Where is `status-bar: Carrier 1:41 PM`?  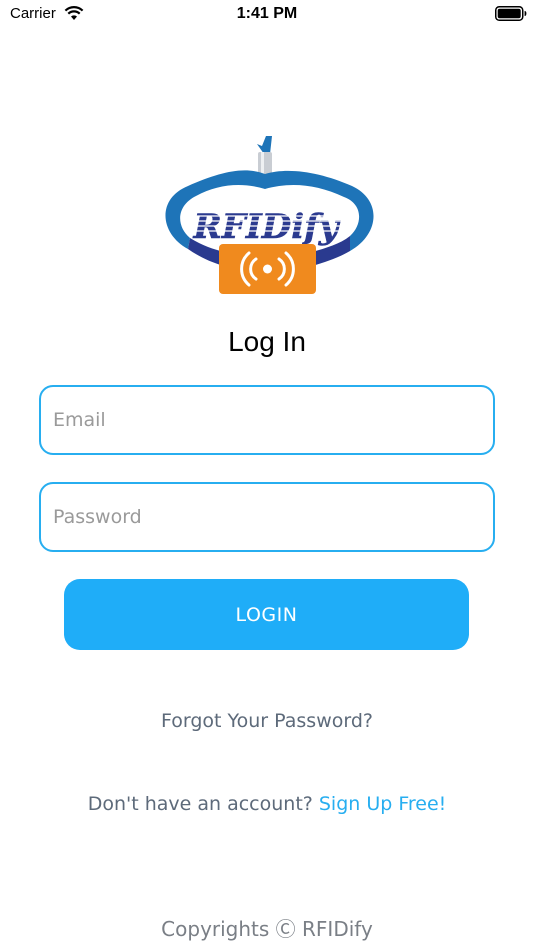
status-bar: Carrier 1:41 PM is located at coordinates (267, 14).